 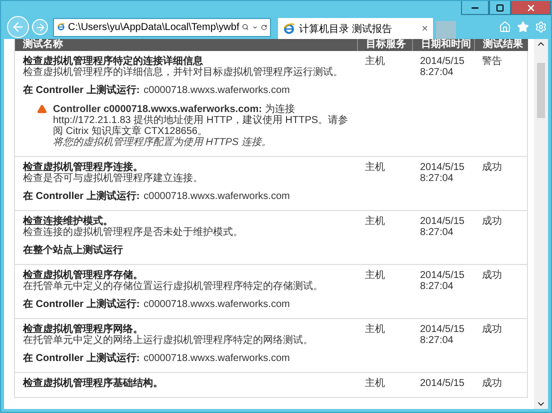 I want to click on test-description: 检查是否可与虚拟机管理程序建立连接。, so click(x=113, y=178).